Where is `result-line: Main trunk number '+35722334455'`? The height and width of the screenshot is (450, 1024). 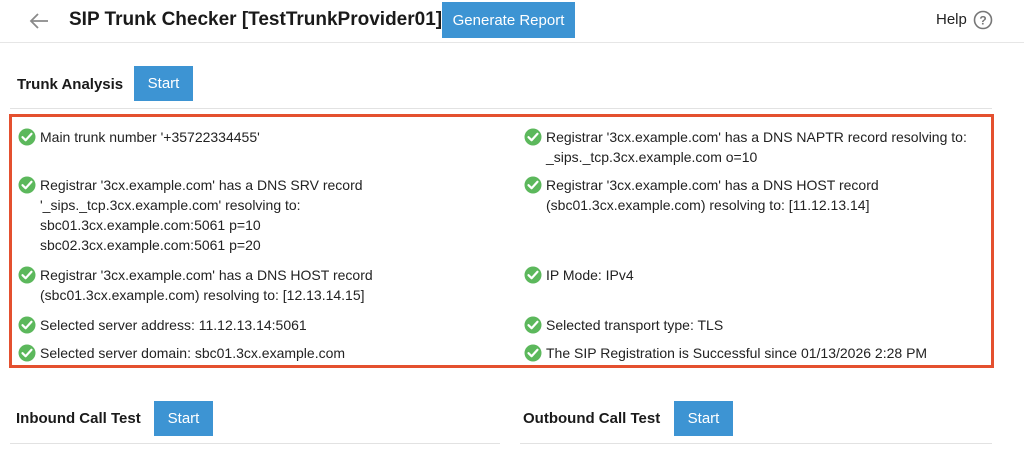
result-line: Main trunk number '+35722334455' is located at coordinates (150, 137).